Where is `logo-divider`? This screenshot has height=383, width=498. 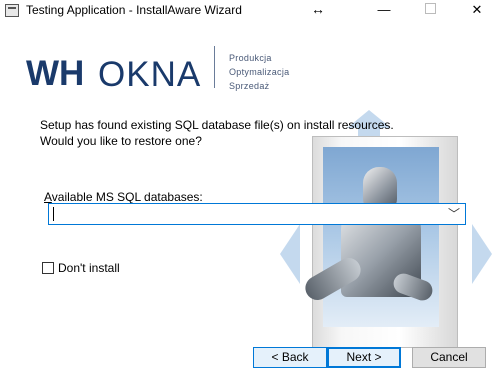 logo-divider is located at coordinates (214, 67).